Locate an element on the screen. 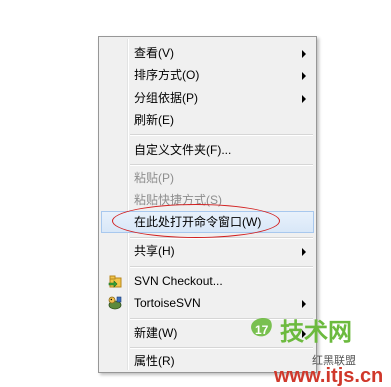  menu-item-paste: 粘贴(P) is located at coordinates (207, 178).